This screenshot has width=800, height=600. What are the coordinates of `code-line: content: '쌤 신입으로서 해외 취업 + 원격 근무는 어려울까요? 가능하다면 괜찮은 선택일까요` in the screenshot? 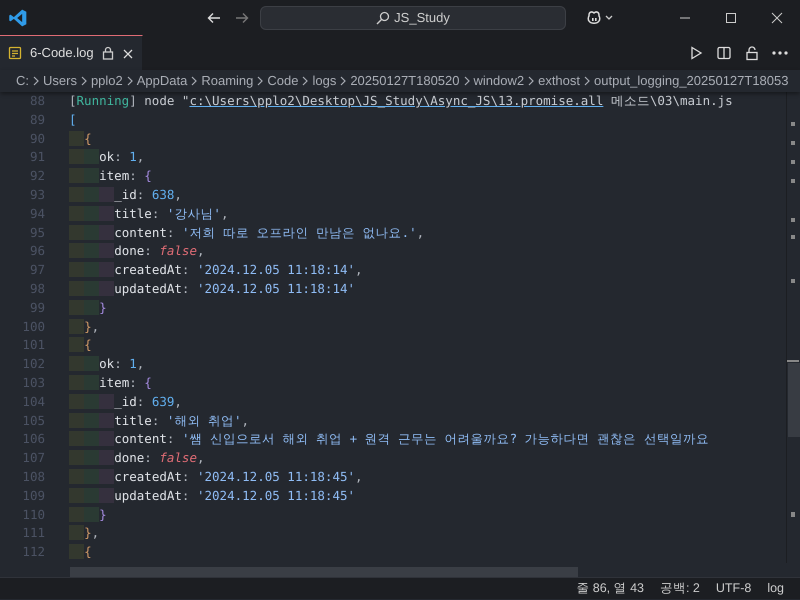 It's located at (389, 440).